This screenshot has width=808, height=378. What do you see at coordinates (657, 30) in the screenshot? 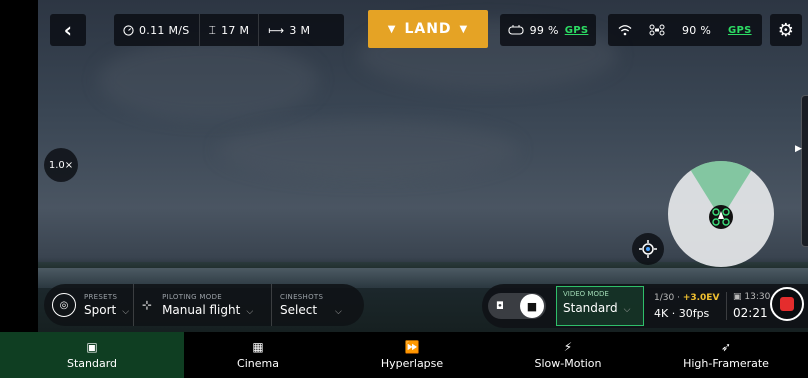
I see `drone-icon` at bounding box center [657, 30].